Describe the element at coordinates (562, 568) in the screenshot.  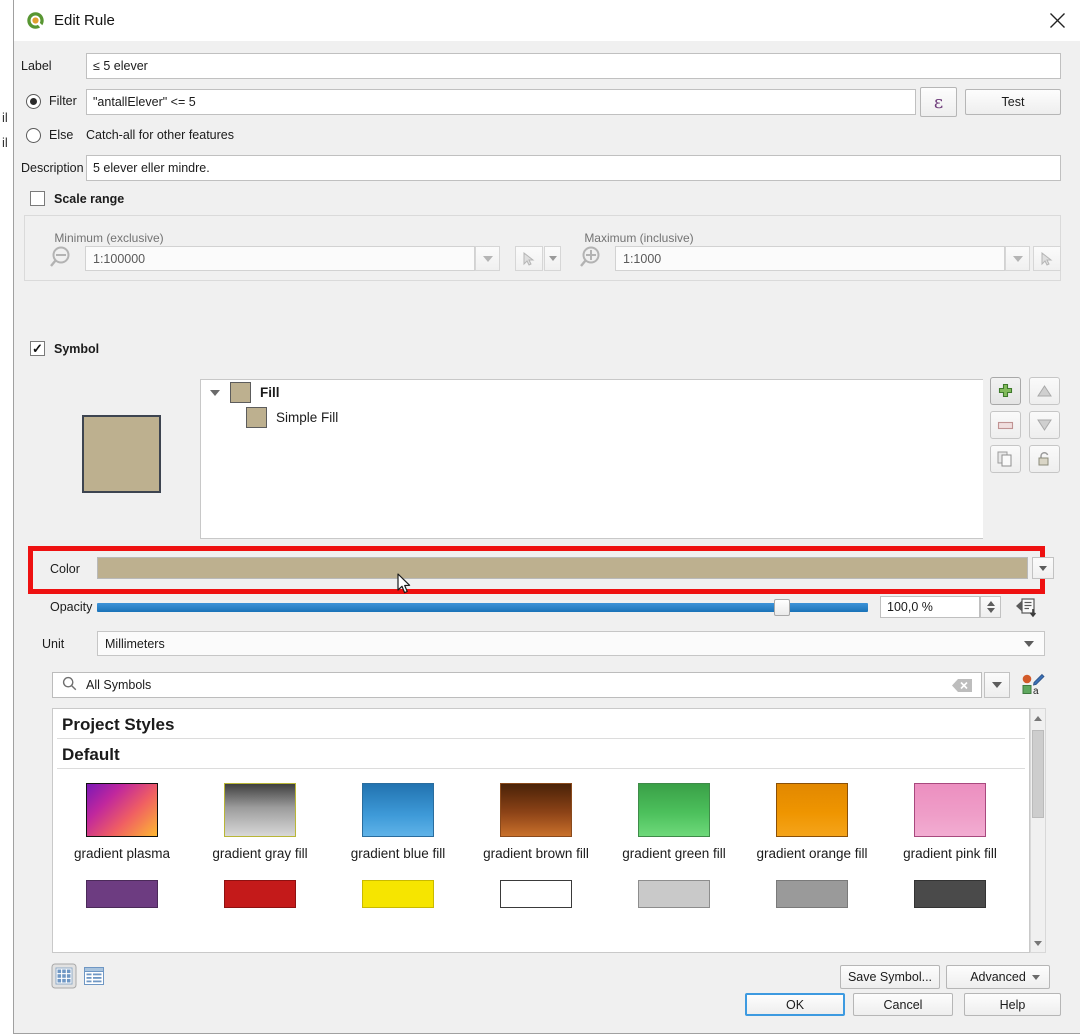
I see `color-button` at that location.